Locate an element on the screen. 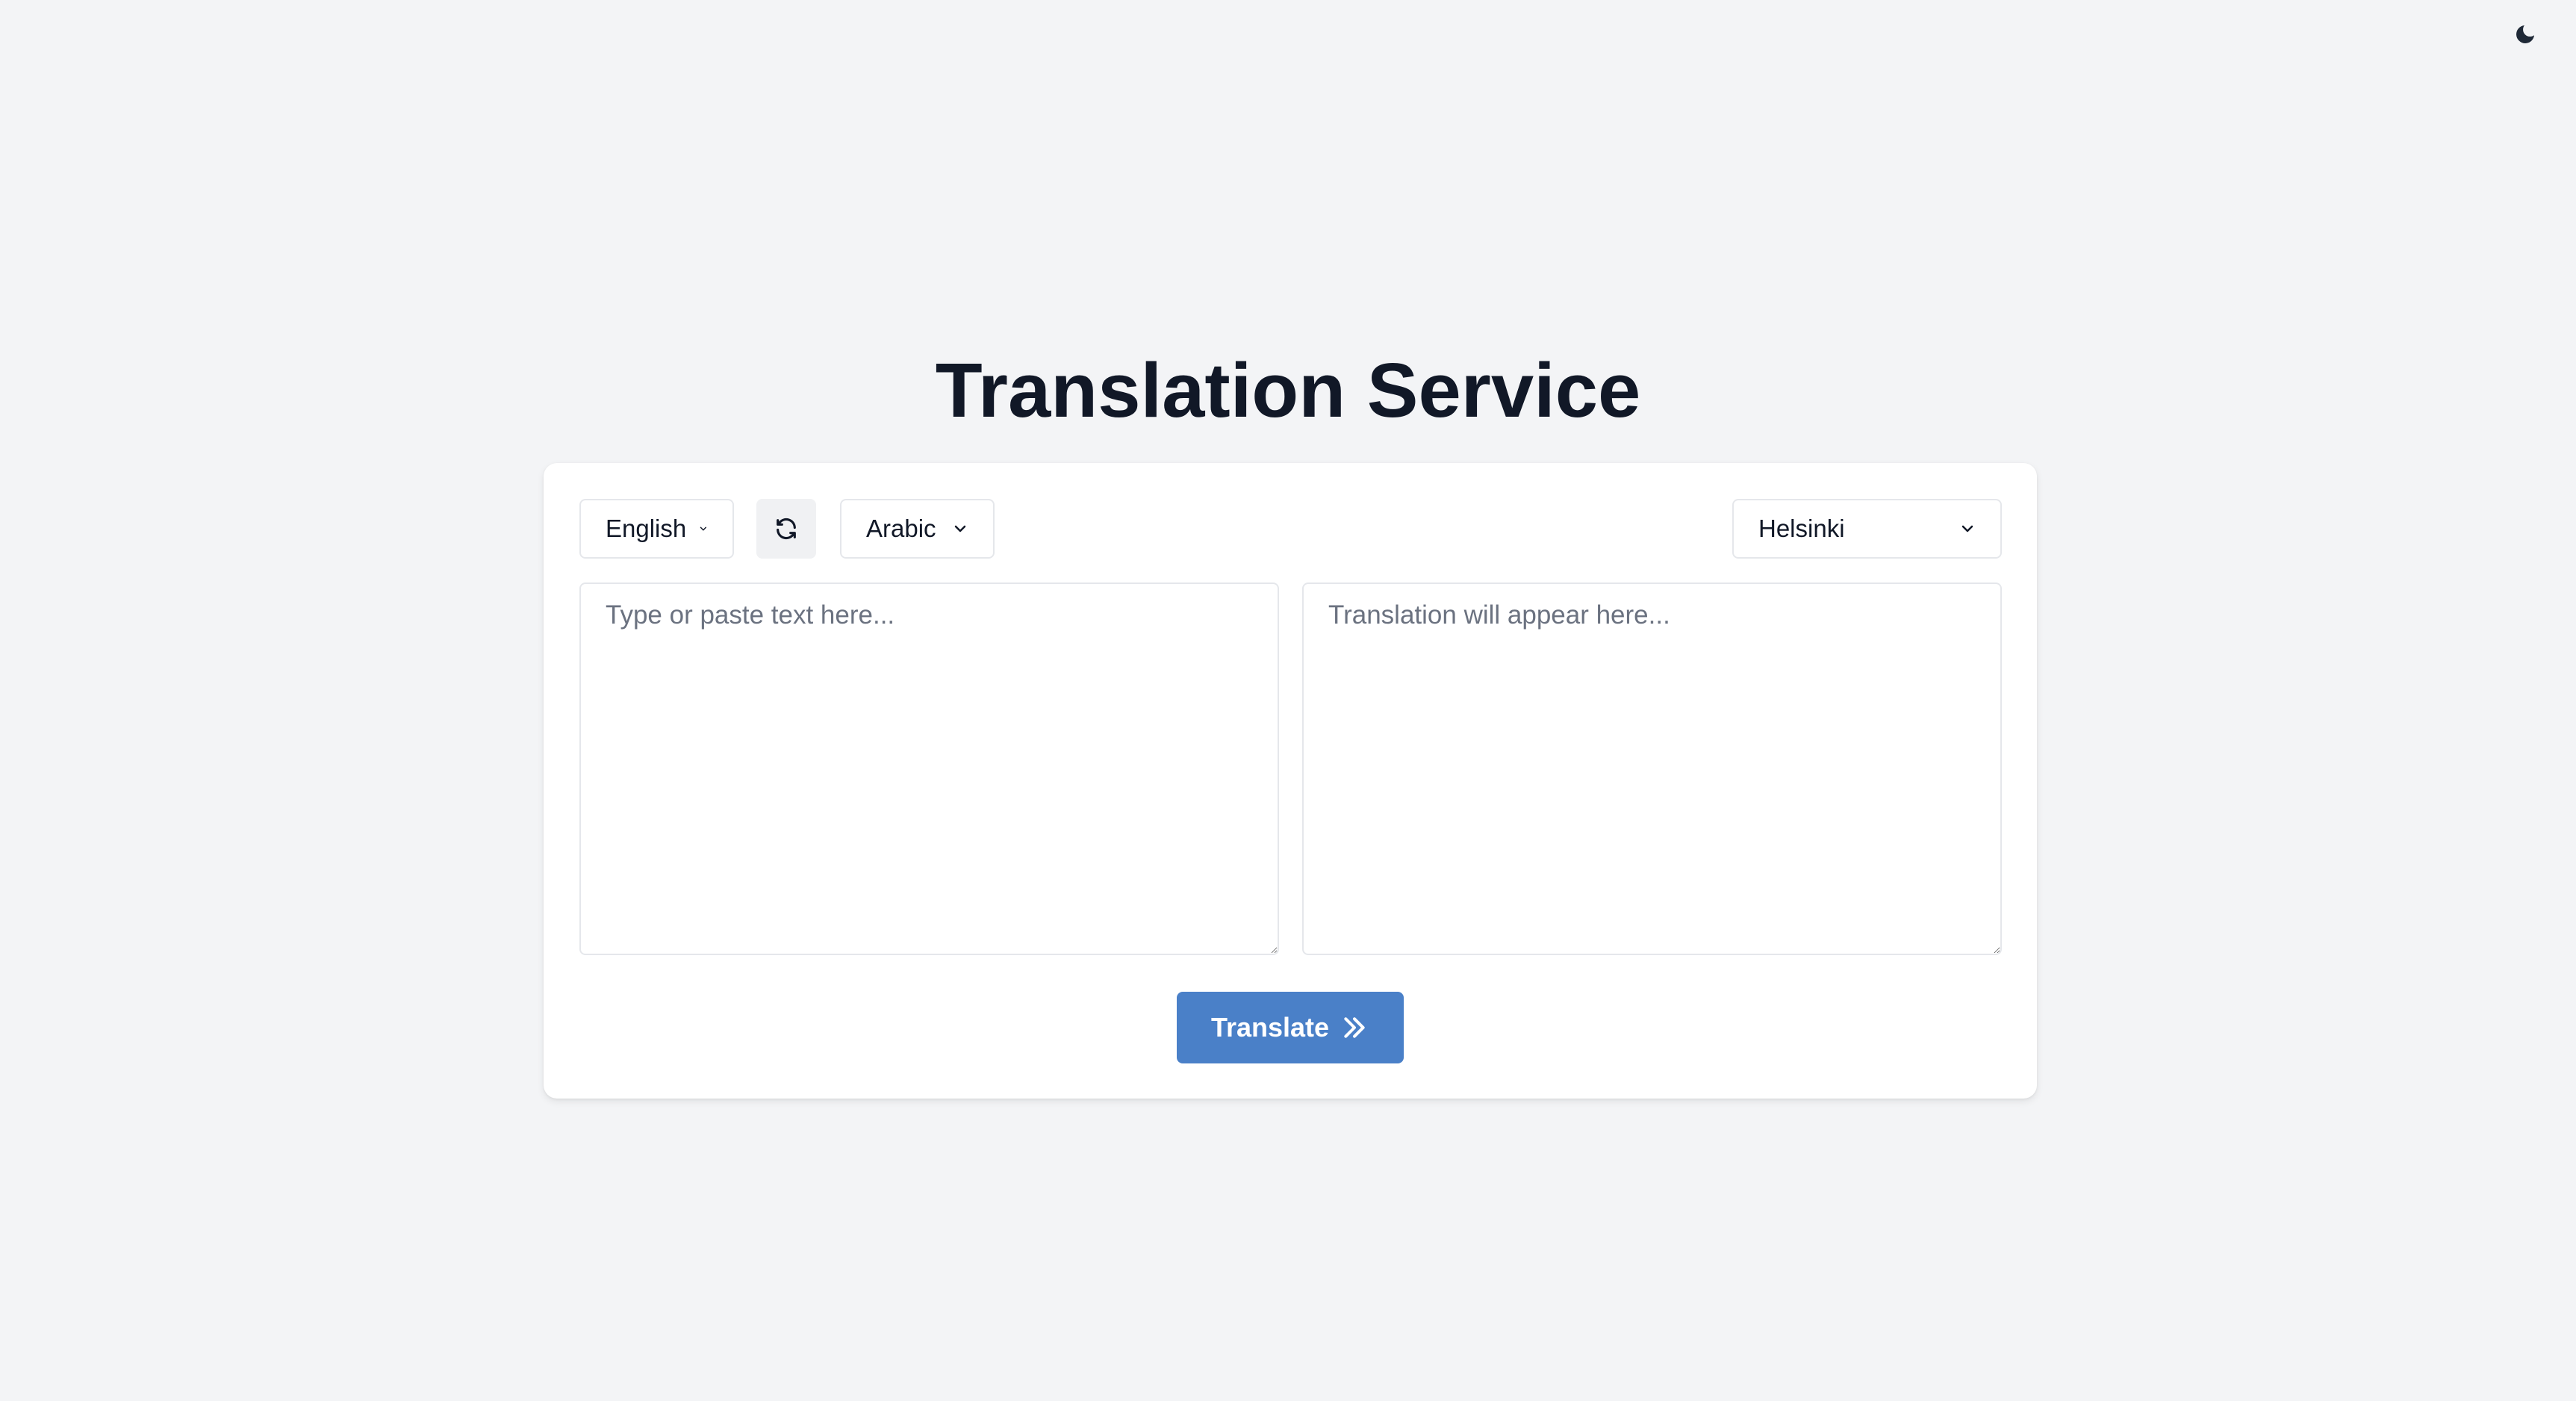 The image size is (2576, 1401). moon-icon is located at coordinates (2525, 34).